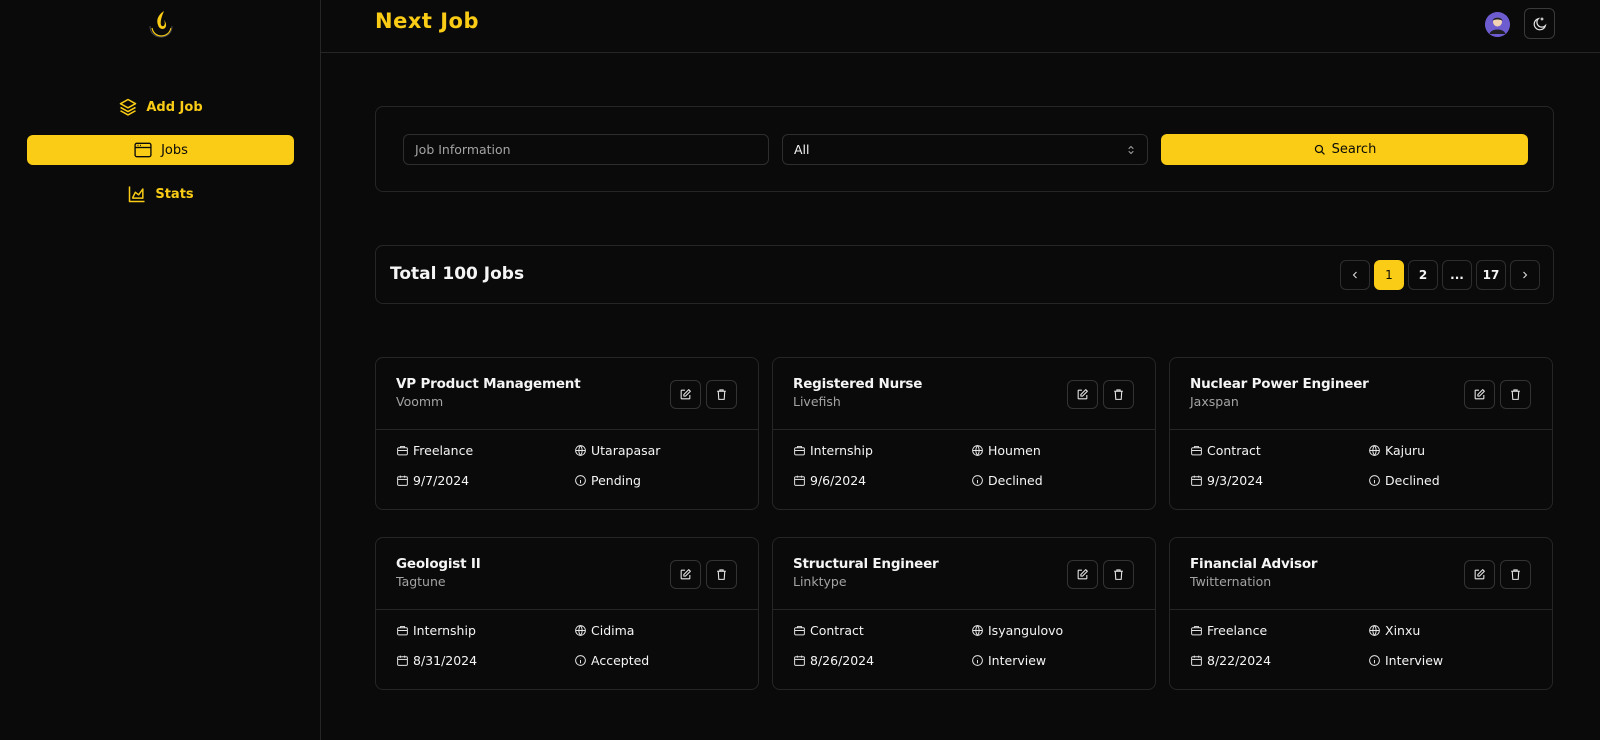  Describe the element at coordinates (160, 194) in the screenshot. I see `sidebar-item-stats: Stats` at that location.